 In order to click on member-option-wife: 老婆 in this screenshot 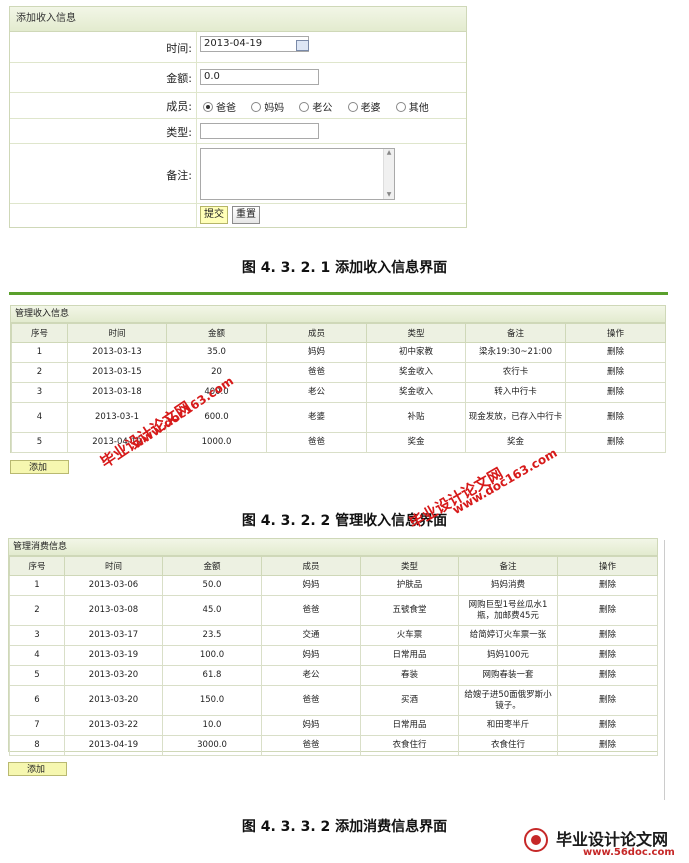, I will do `click(364, 106)`.